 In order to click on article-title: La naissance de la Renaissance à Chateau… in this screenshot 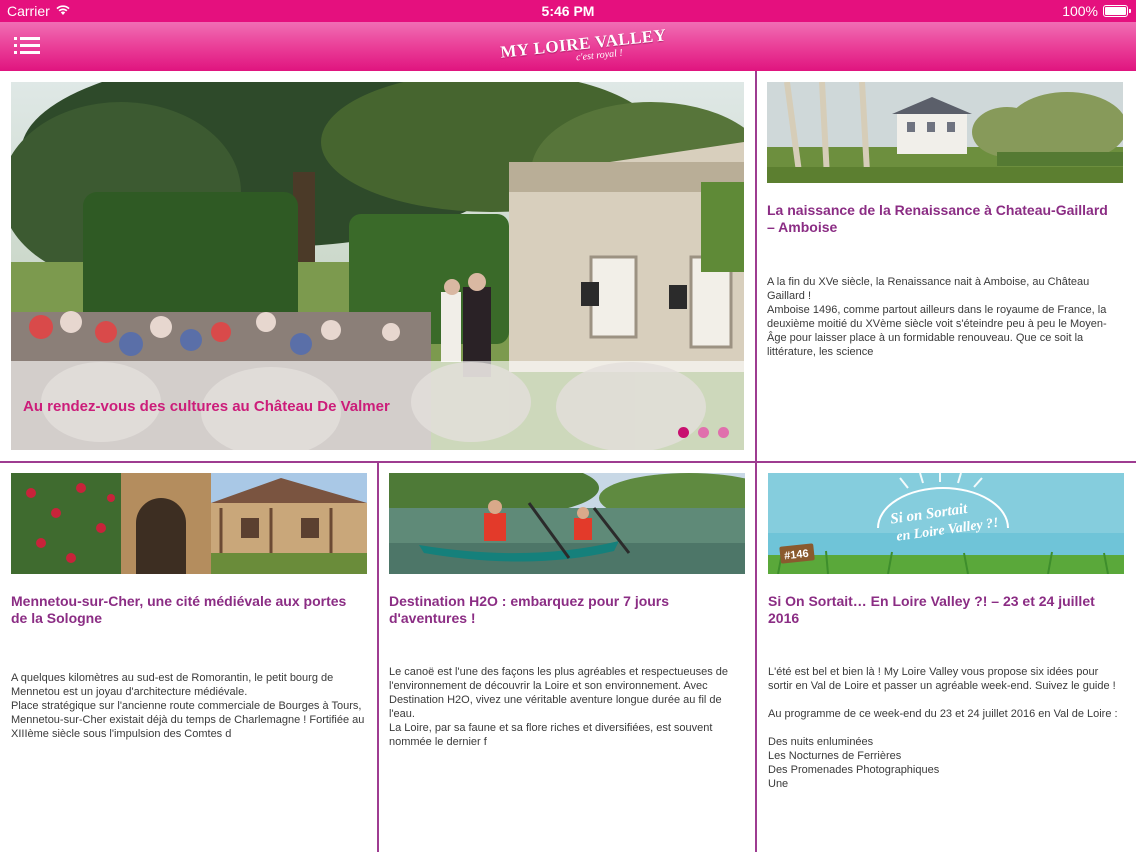, I will do `click(937, 218)`.